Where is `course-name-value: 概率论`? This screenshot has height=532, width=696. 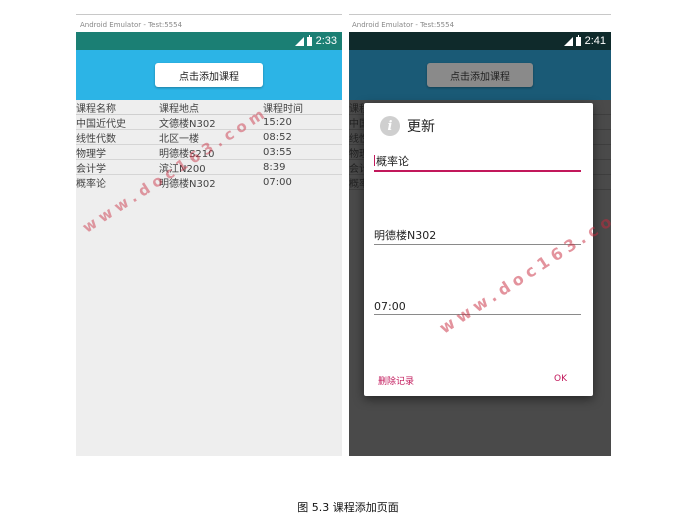
course-name-value: 概率论 is located at coordinates (392, 161).